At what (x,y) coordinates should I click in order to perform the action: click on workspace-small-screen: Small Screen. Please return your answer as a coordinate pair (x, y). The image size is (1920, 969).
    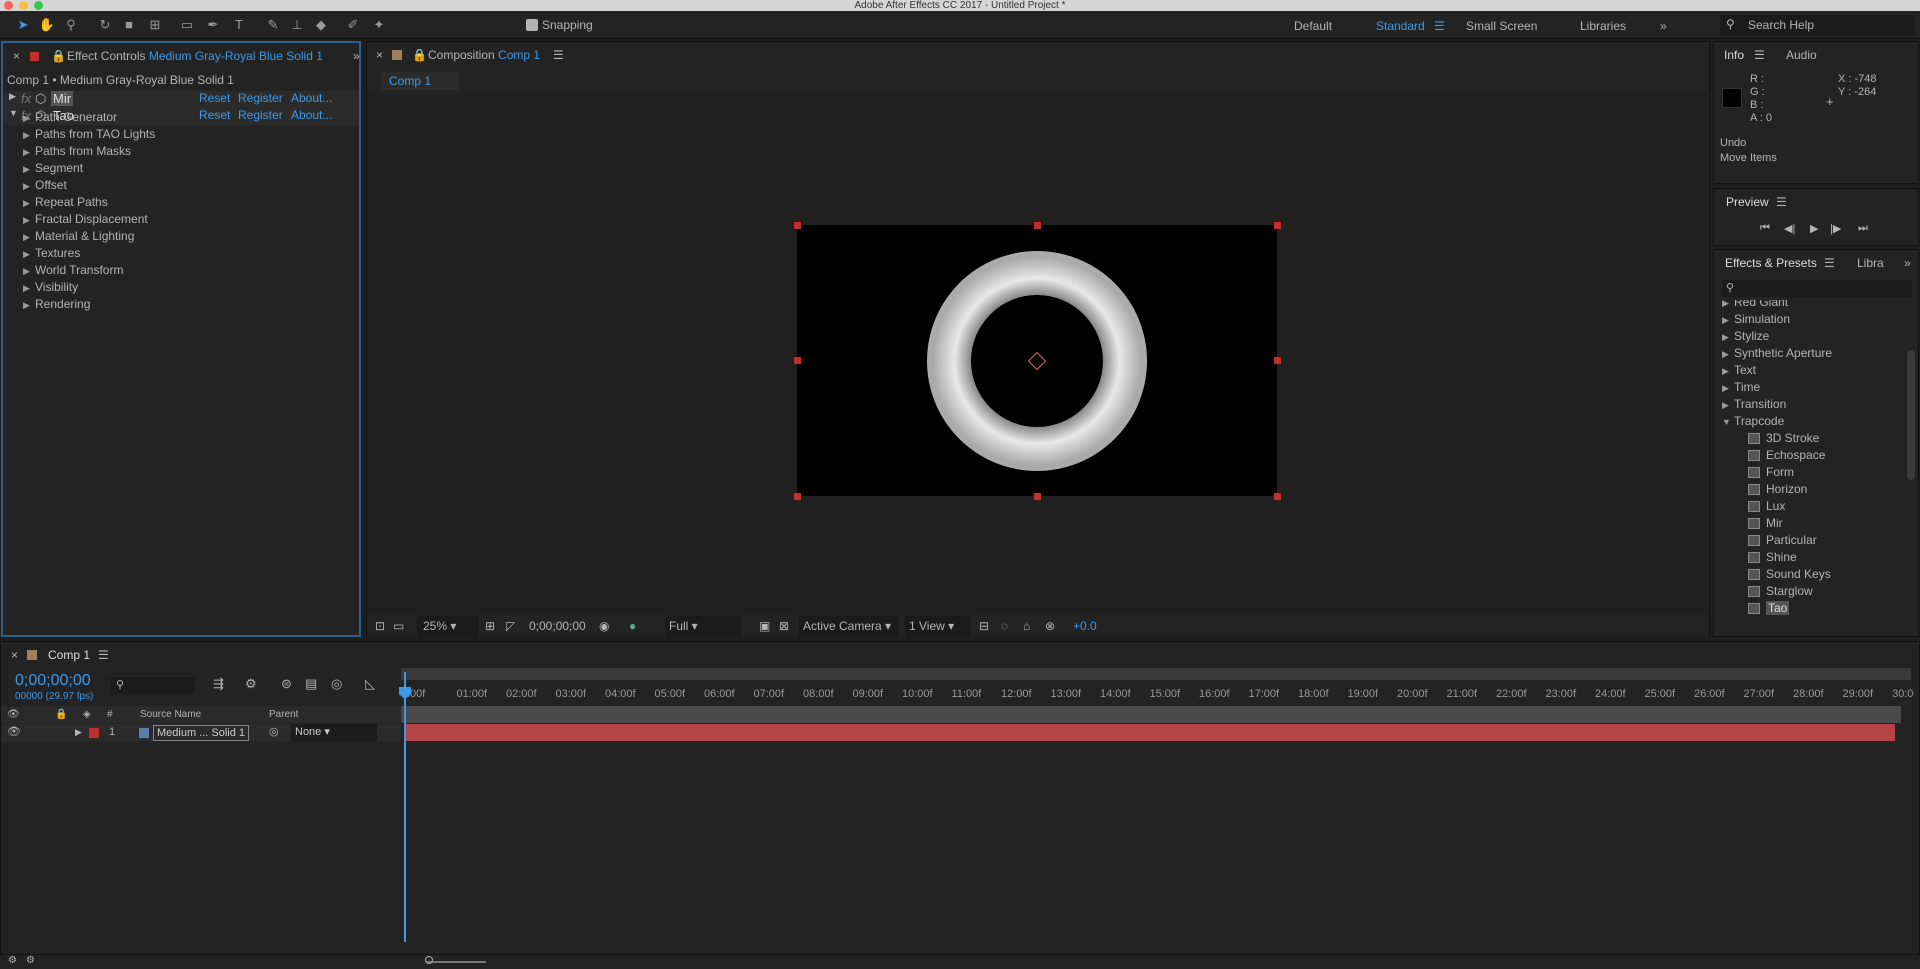
    Looking at the image, I should click on (1501, 26).